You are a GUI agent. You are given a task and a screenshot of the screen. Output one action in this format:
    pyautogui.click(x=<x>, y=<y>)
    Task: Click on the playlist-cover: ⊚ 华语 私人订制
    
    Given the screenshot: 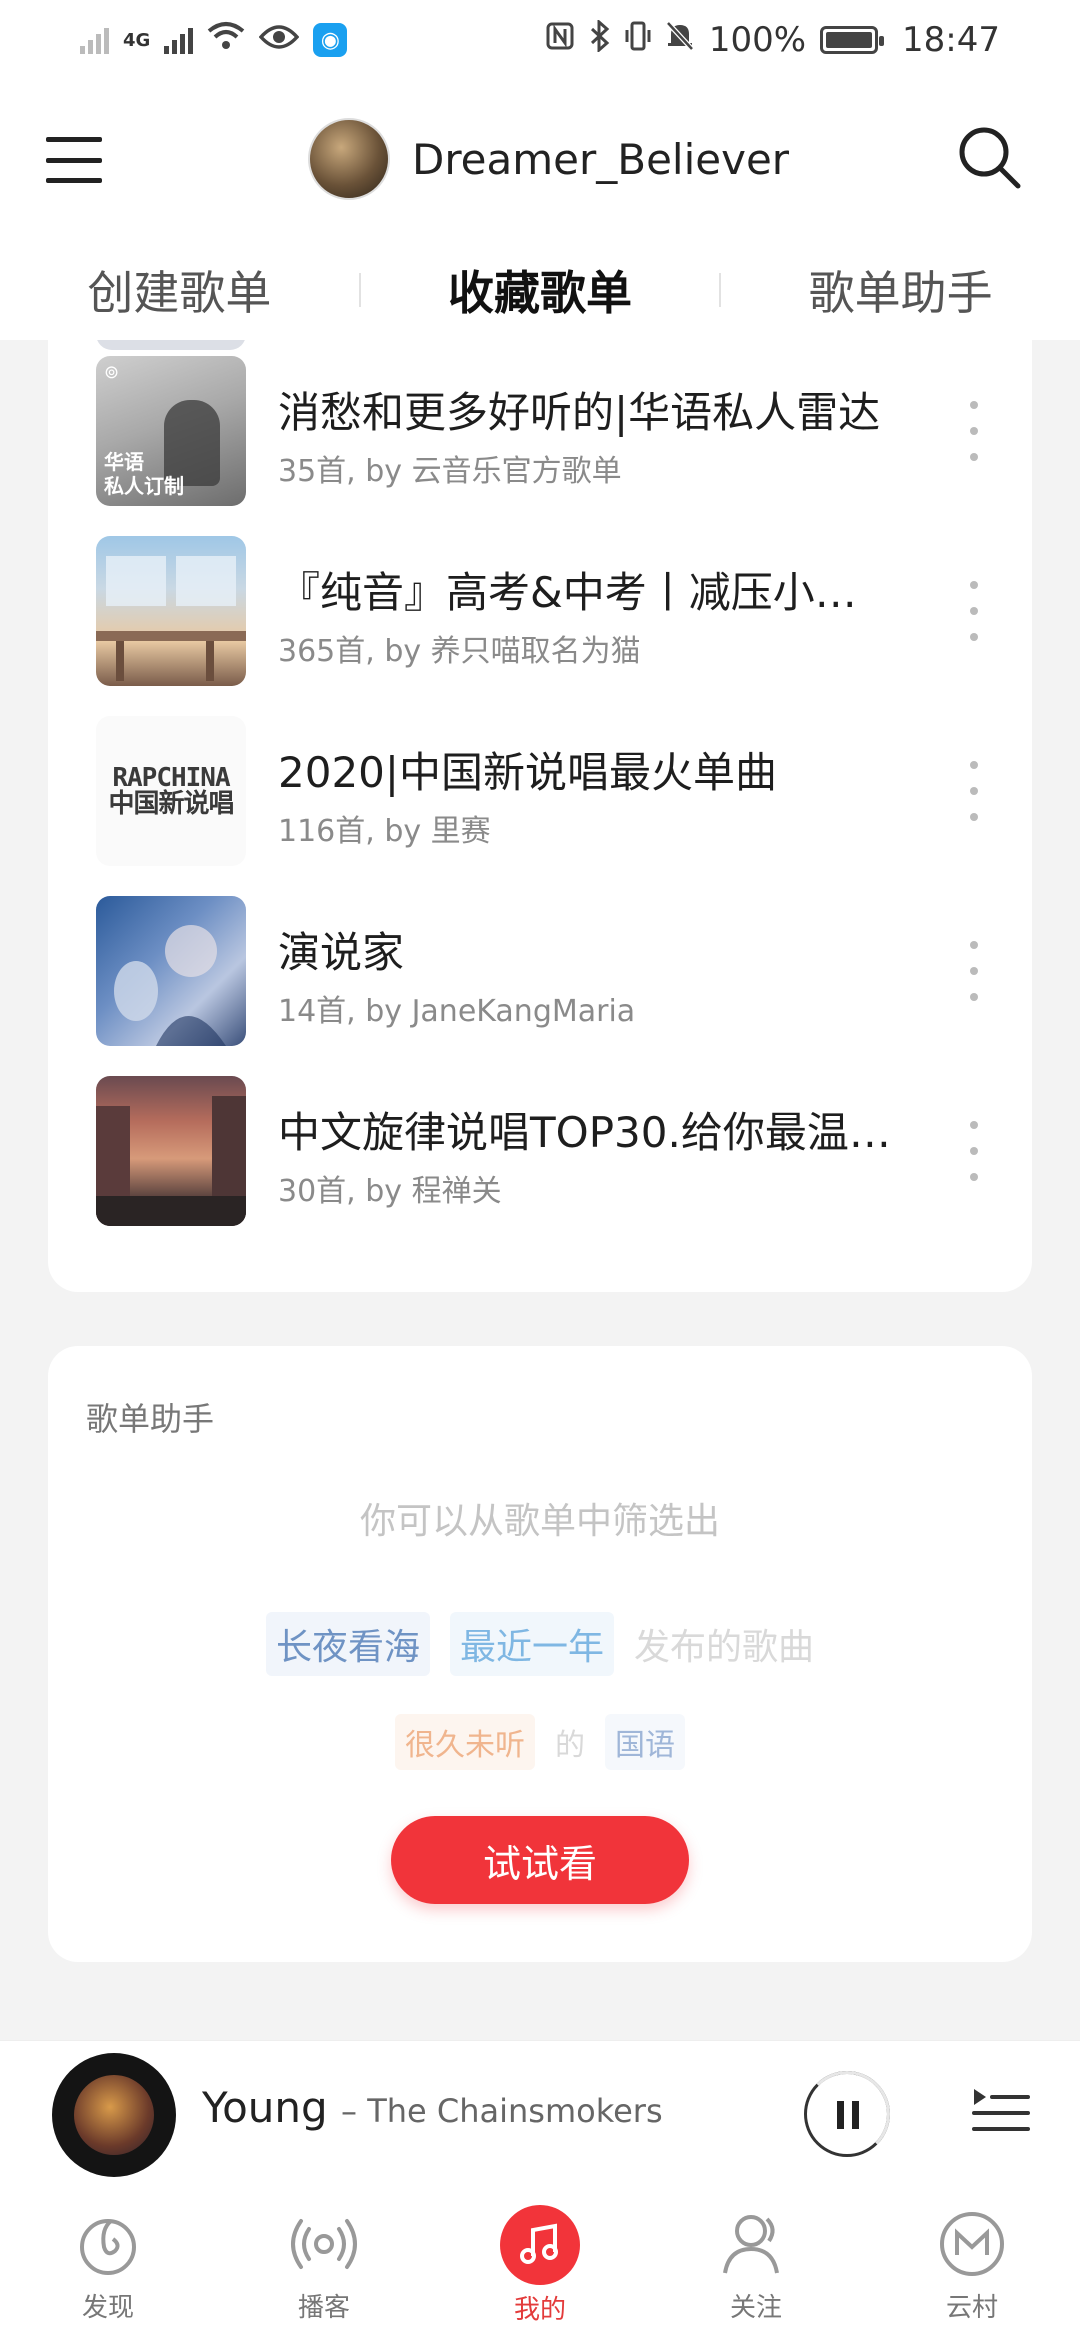 What is the action you would take?
    pyautogui.click(x=171, y=431)
    